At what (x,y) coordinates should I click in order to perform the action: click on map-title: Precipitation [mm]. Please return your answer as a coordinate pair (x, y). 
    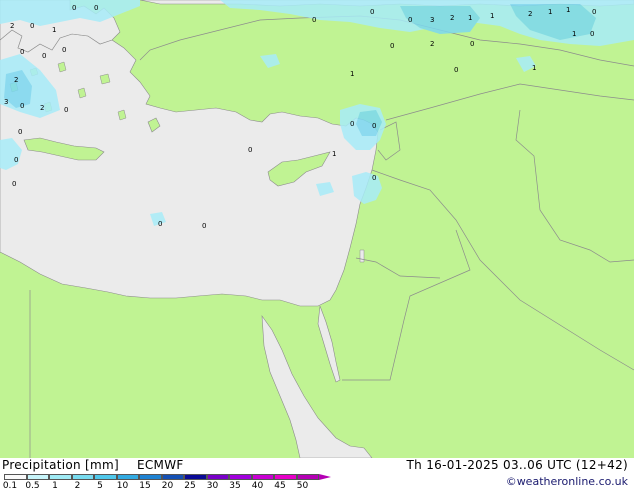
    Looking at the image, I should click on (60, 465).